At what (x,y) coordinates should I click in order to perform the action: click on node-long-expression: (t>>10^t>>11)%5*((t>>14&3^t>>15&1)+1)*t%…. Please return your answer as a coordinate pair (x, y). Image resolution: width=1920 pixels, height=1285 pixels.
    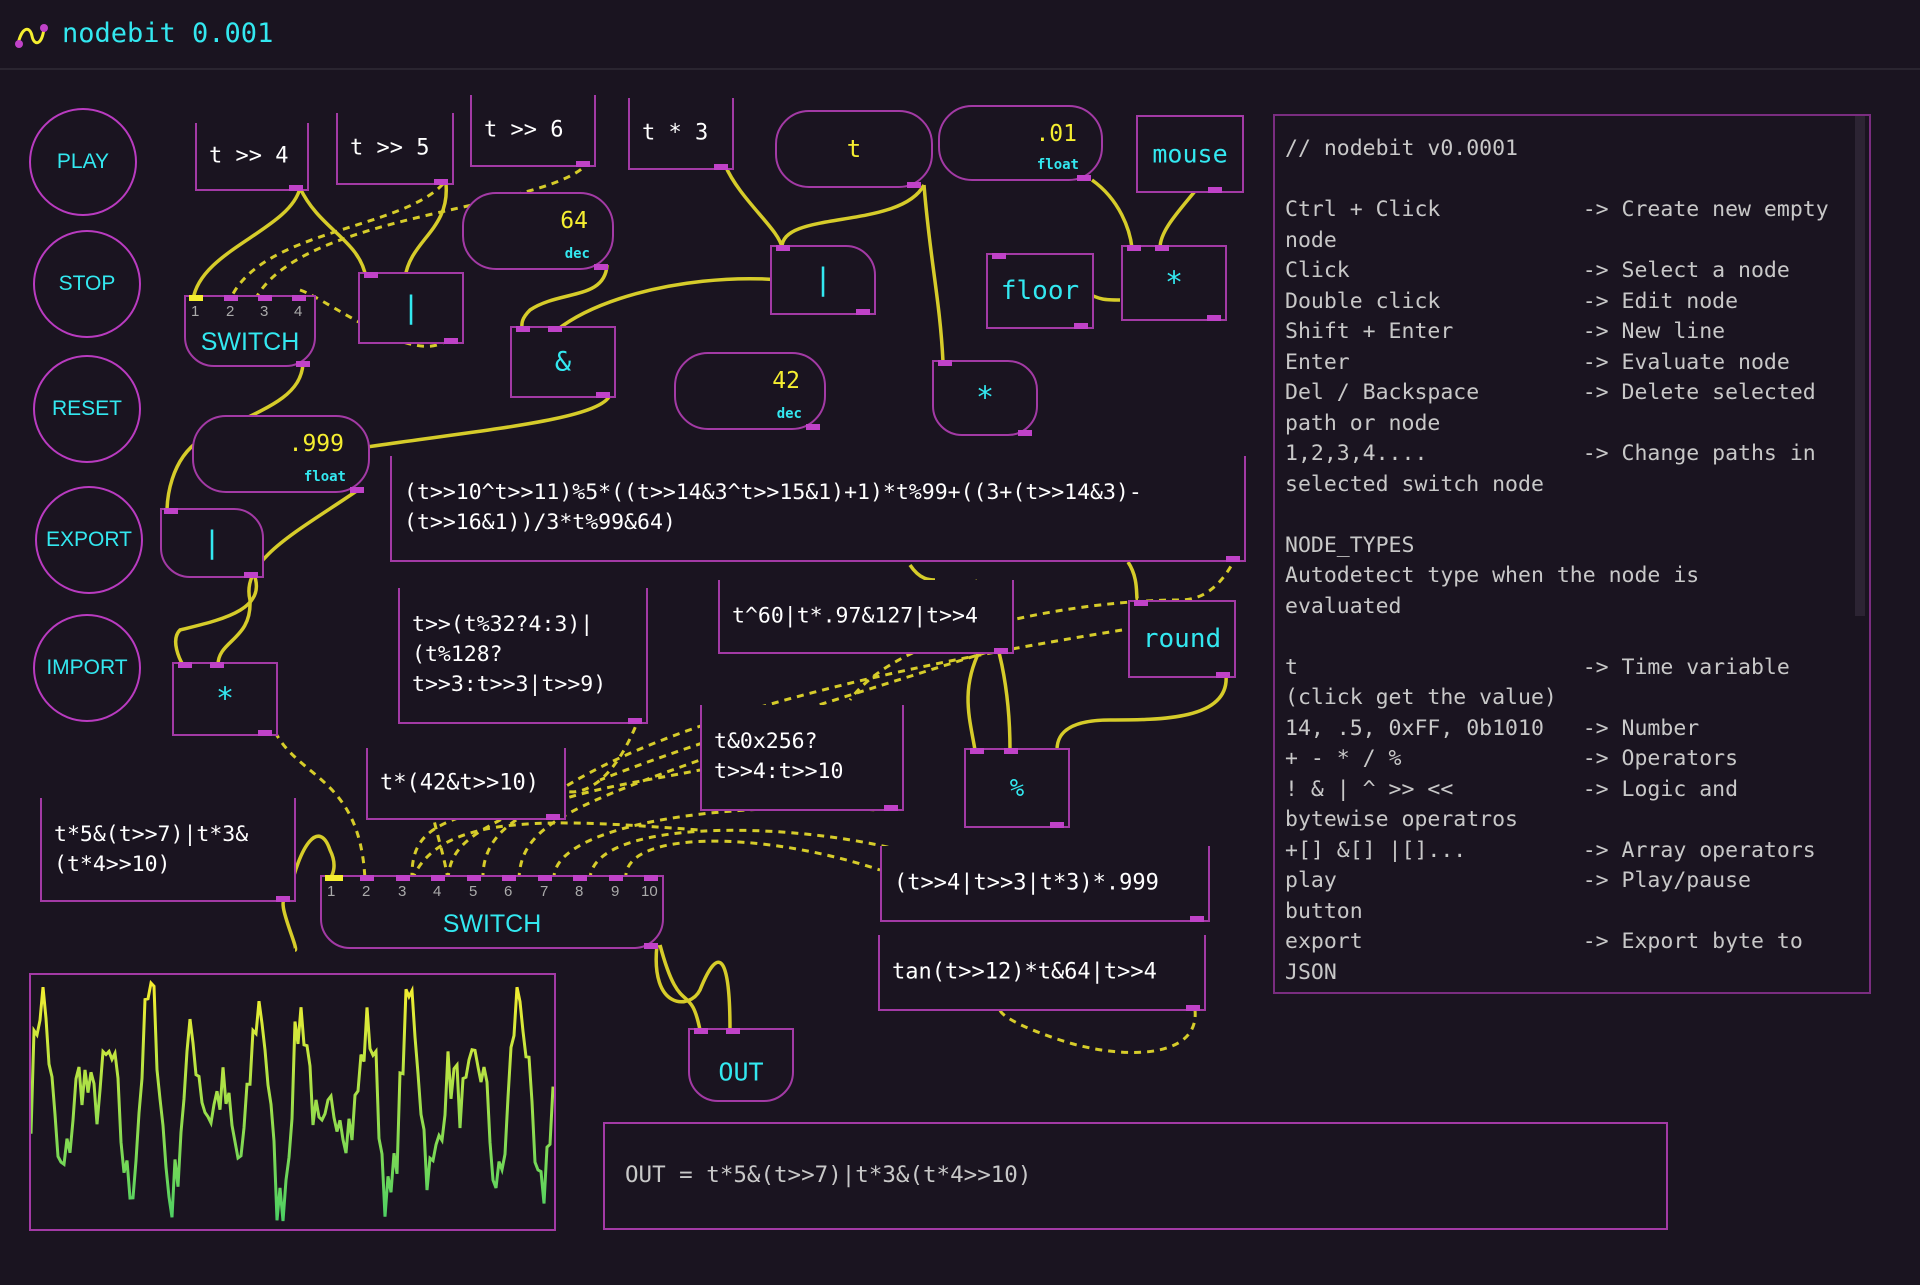
    Looking at the image, I should click on (818, 509).